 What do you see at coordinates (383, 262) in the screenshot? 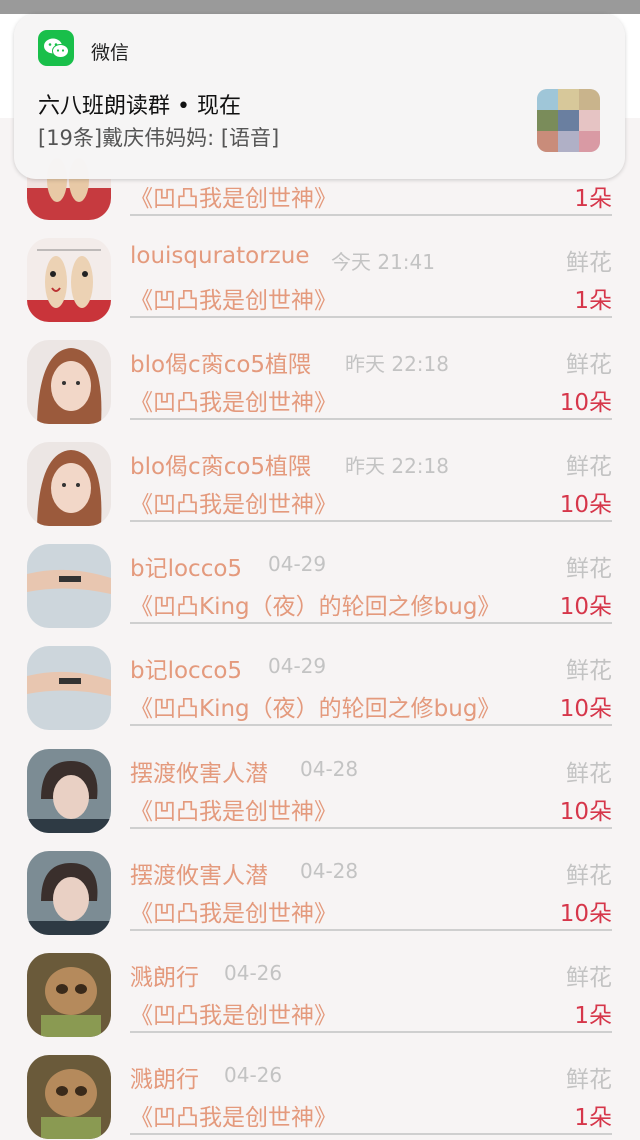
I see `timestamp: 今天 21:41` at bounding box center [383, 262].